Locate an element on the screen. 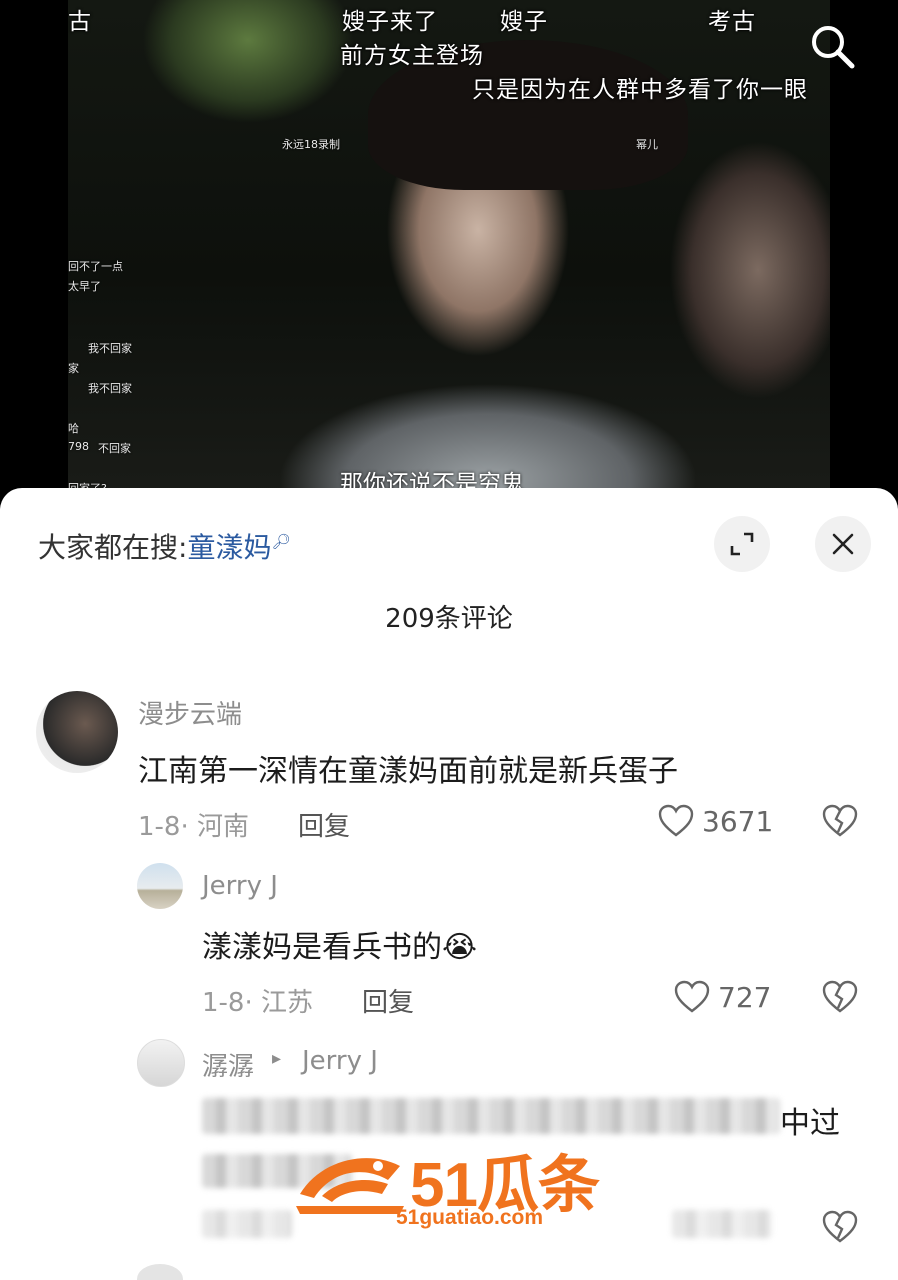  comment-count: 209条评论 is located at coordinates (449, 619).